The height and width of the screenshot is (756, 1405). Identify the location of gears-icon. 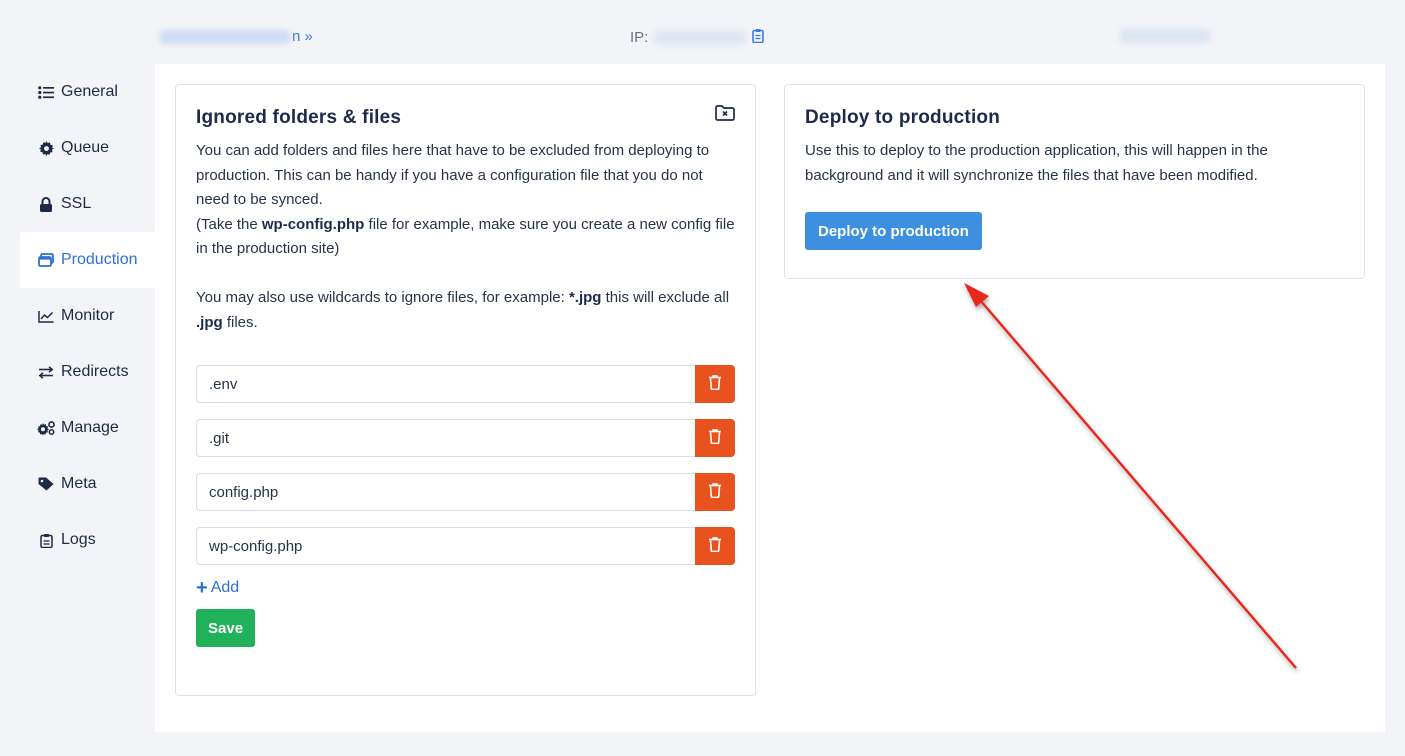
(46, 428).